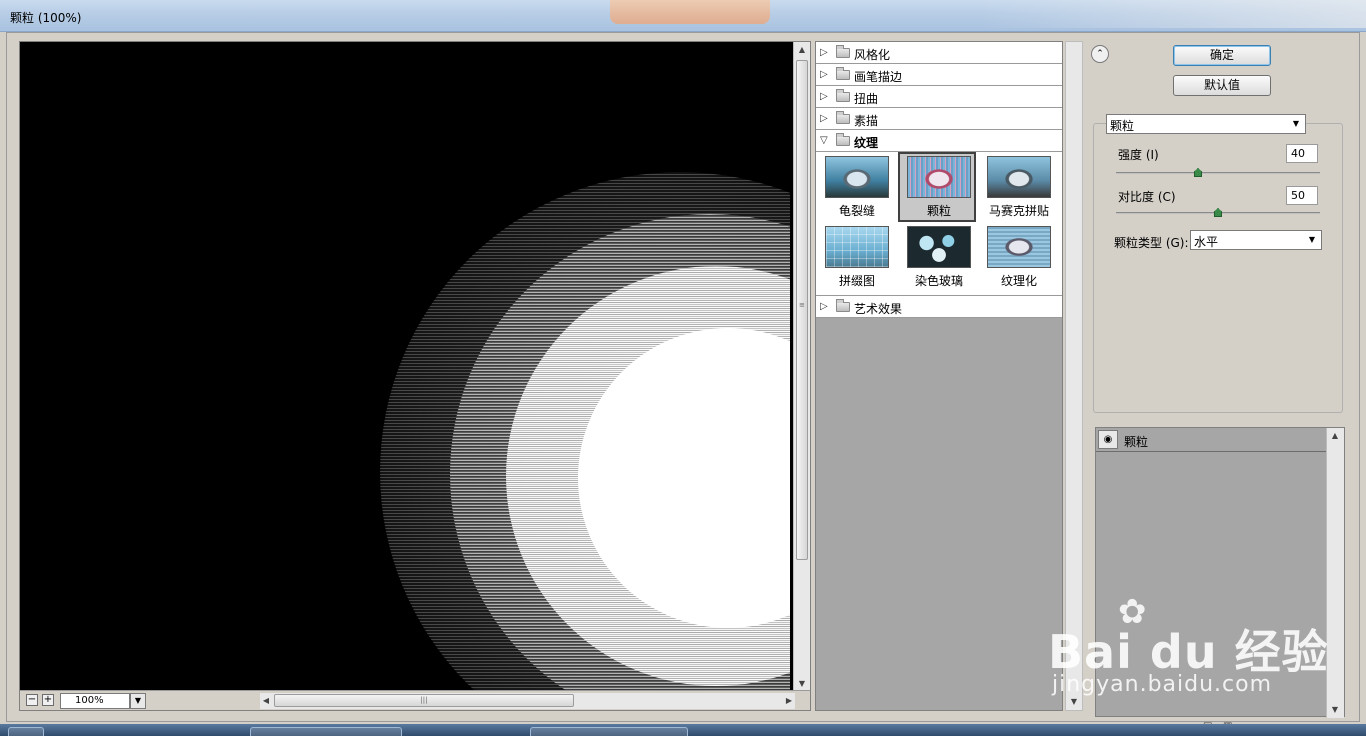  I want to click on taskbar, so click(683, 730).